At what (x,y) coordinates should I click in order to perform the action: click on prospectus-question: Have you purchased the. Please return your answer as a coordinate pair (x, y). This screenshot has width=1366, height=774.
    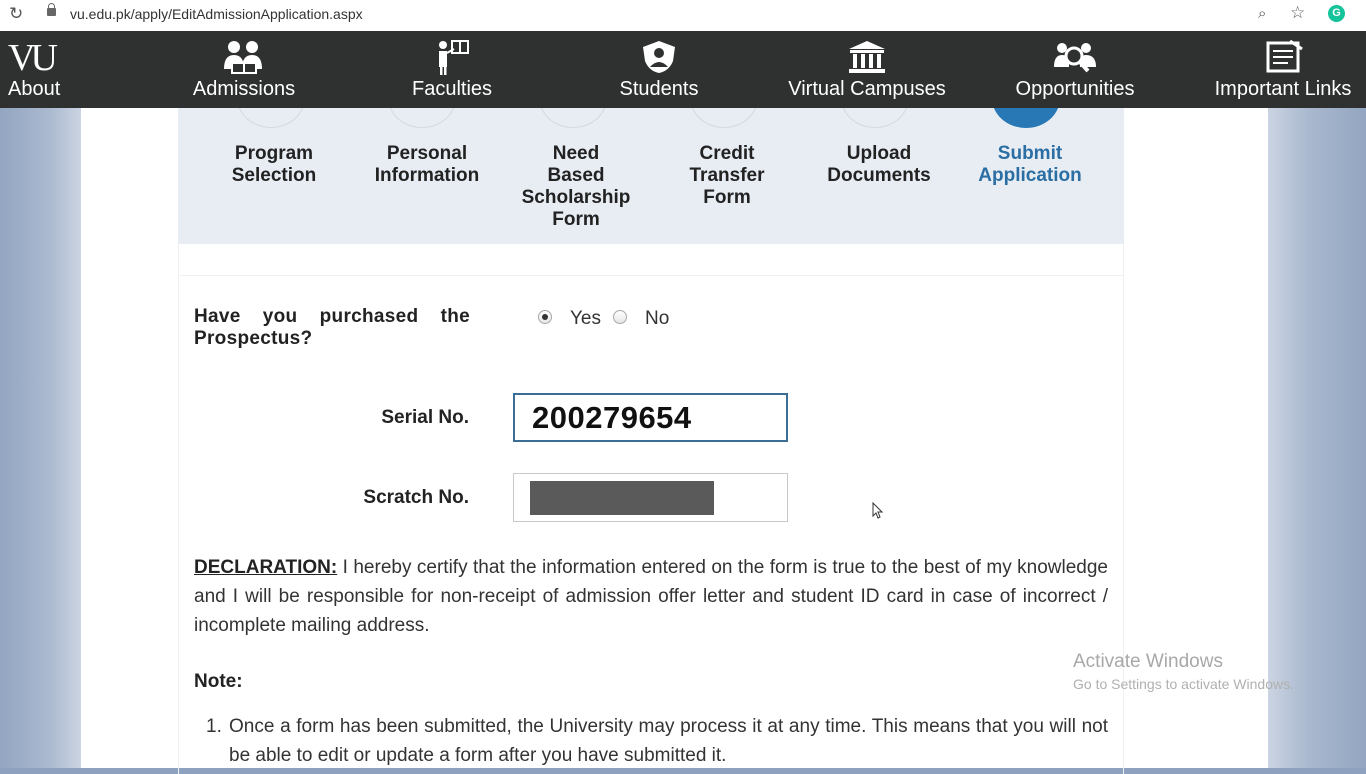
    Looking at the image, I should click on (332, 316).